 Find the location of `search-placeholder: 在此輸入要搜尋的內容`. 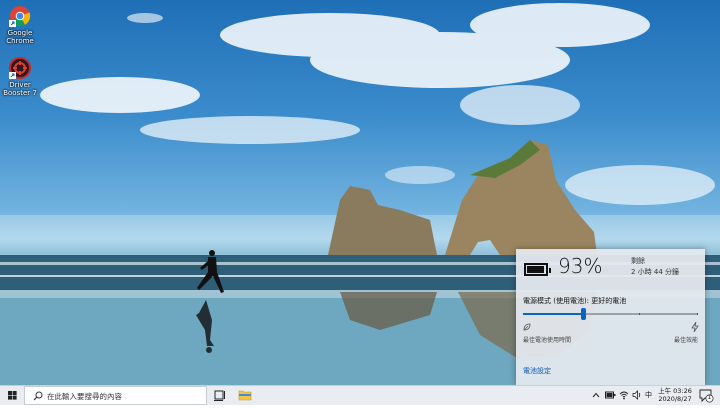

search-placeholder: 在此輸入要搜尋的內容 is located at coordinates (84, 396).